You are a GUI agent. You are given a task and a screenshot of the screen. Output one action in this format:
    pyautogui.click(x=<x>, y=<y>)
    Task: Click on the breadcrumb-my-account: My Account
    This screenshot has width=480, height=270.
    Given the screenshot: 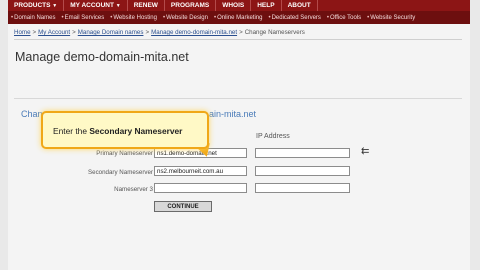 What is the action you would take?
    pyautogui.click(x=54, y=32)
    